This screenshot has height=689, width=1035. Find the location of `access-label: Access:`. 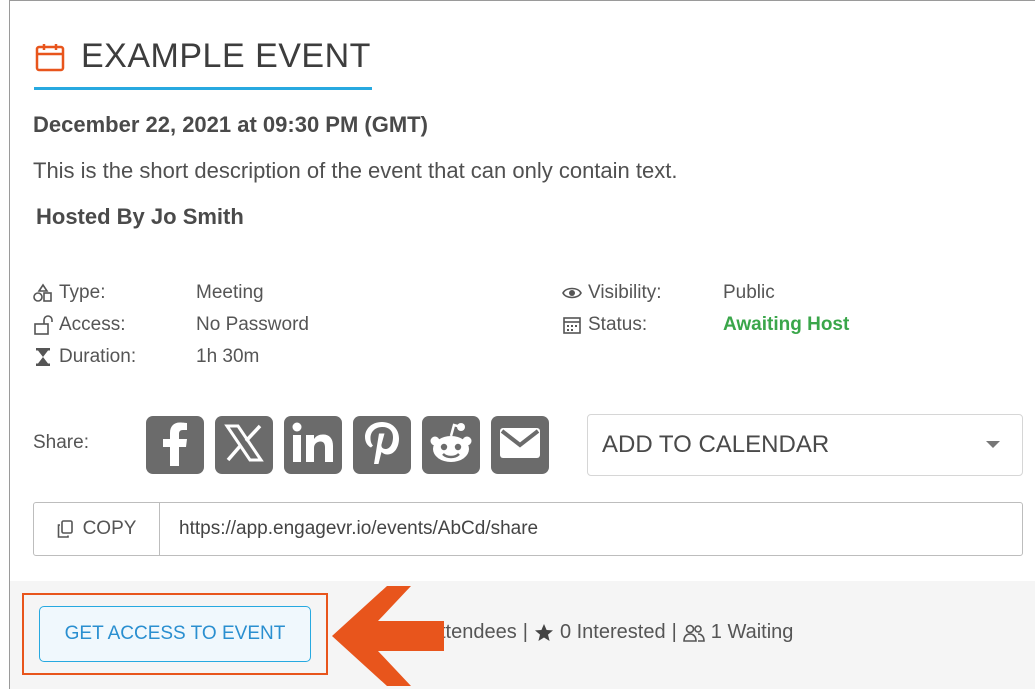

access-label: Access: is located at coordinates (92, 324).